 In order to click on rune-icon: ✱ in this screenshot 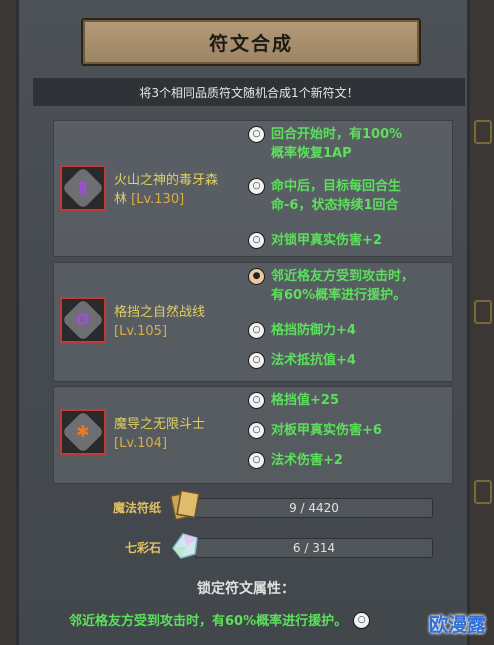, I will do `click(83, 432)`.